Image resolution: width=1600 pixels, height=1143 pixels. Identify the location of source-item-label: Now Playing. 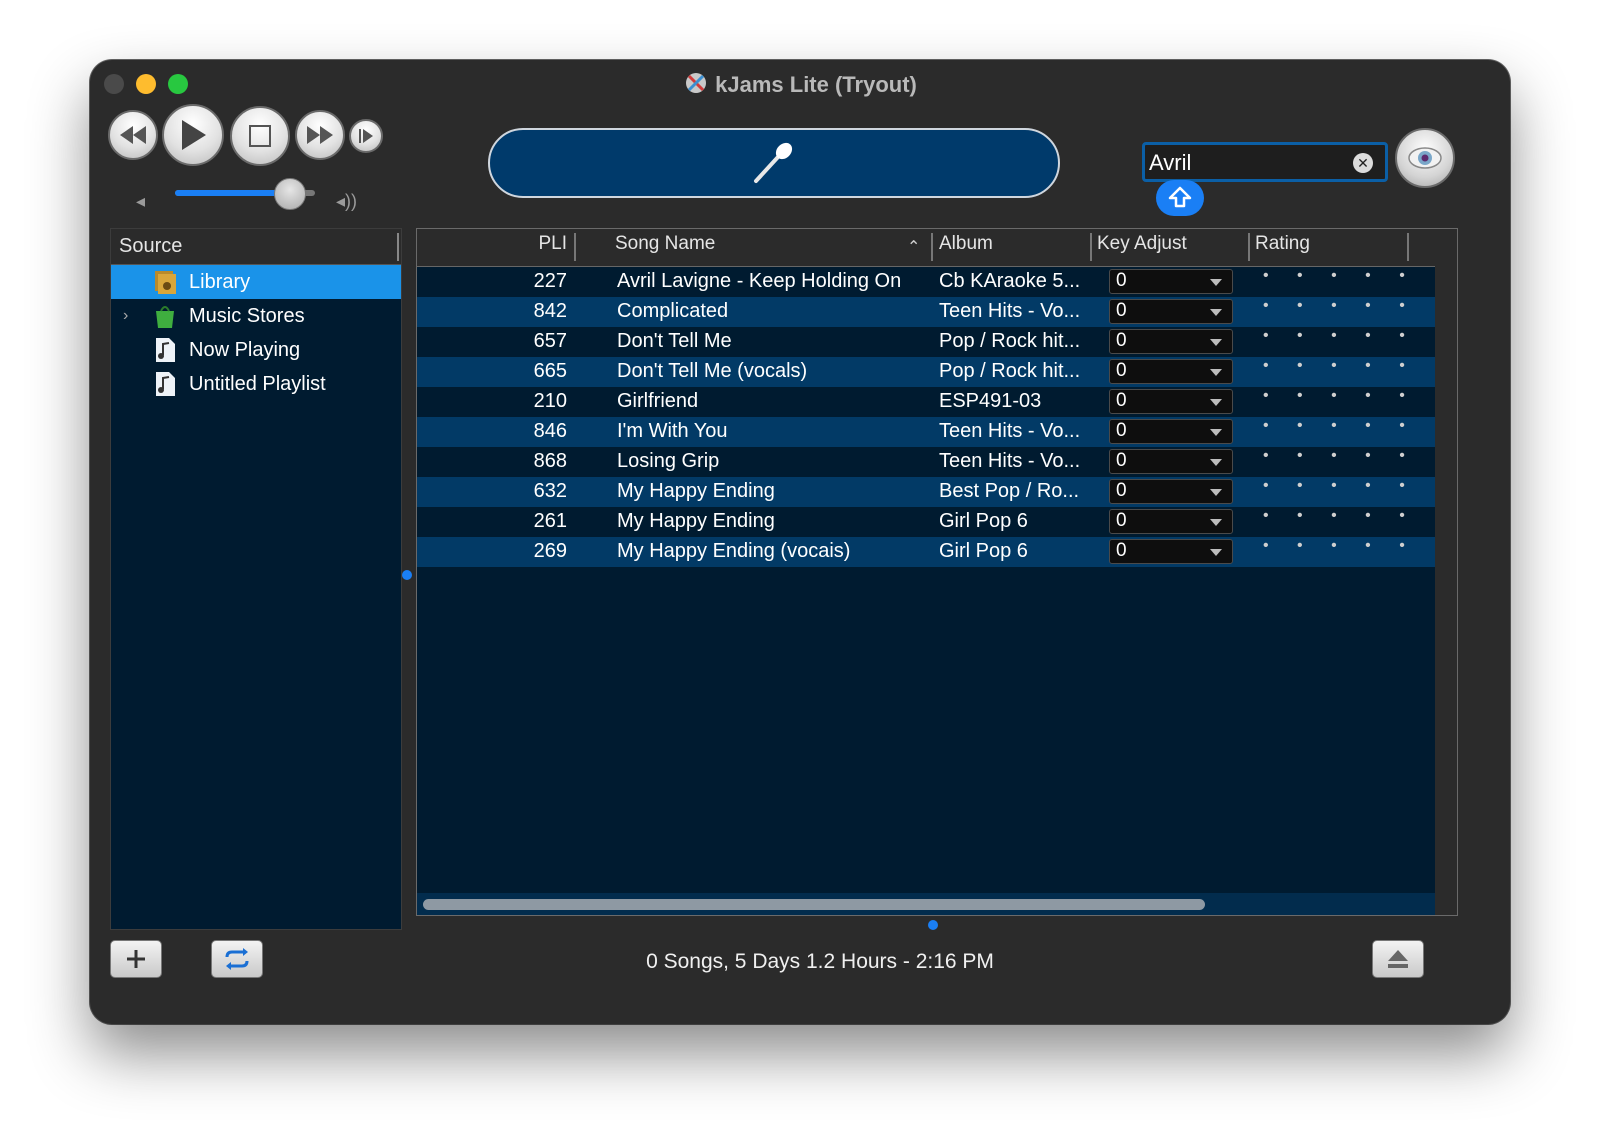
(245, 349).